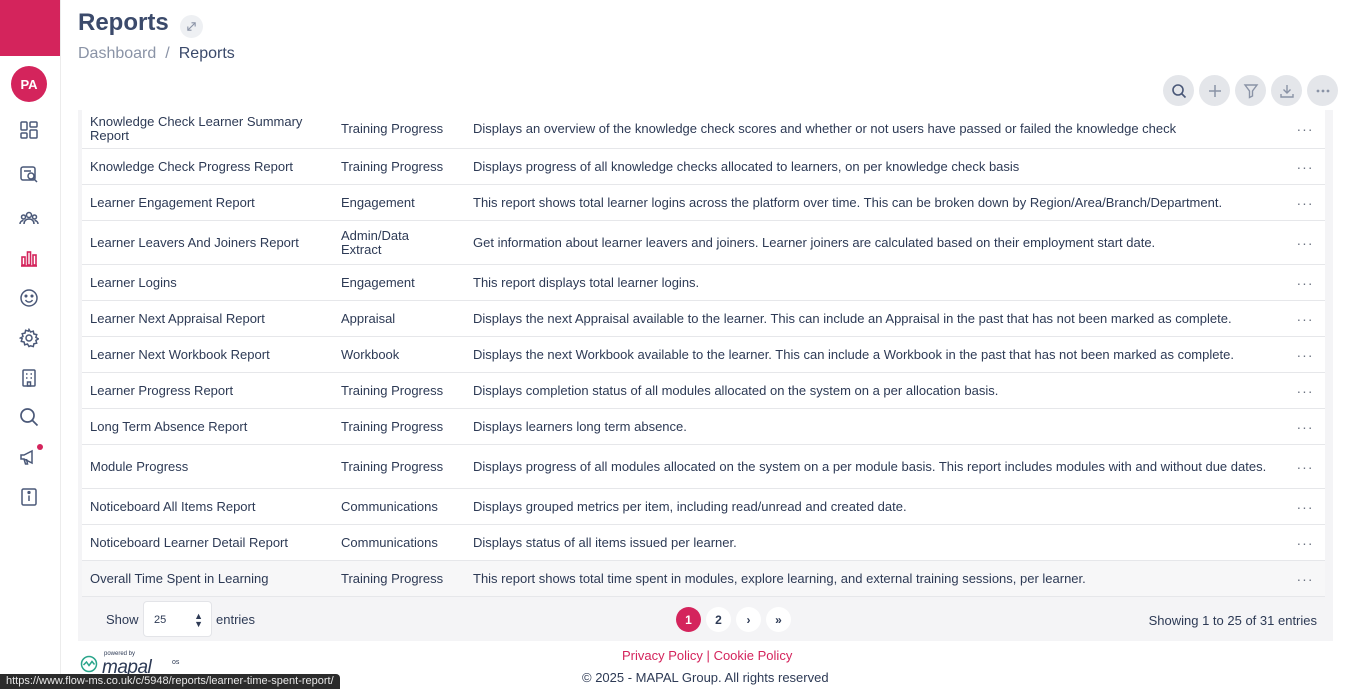  I want to click on cookie-policy-link: Cookie Policy, so click(753, 655).